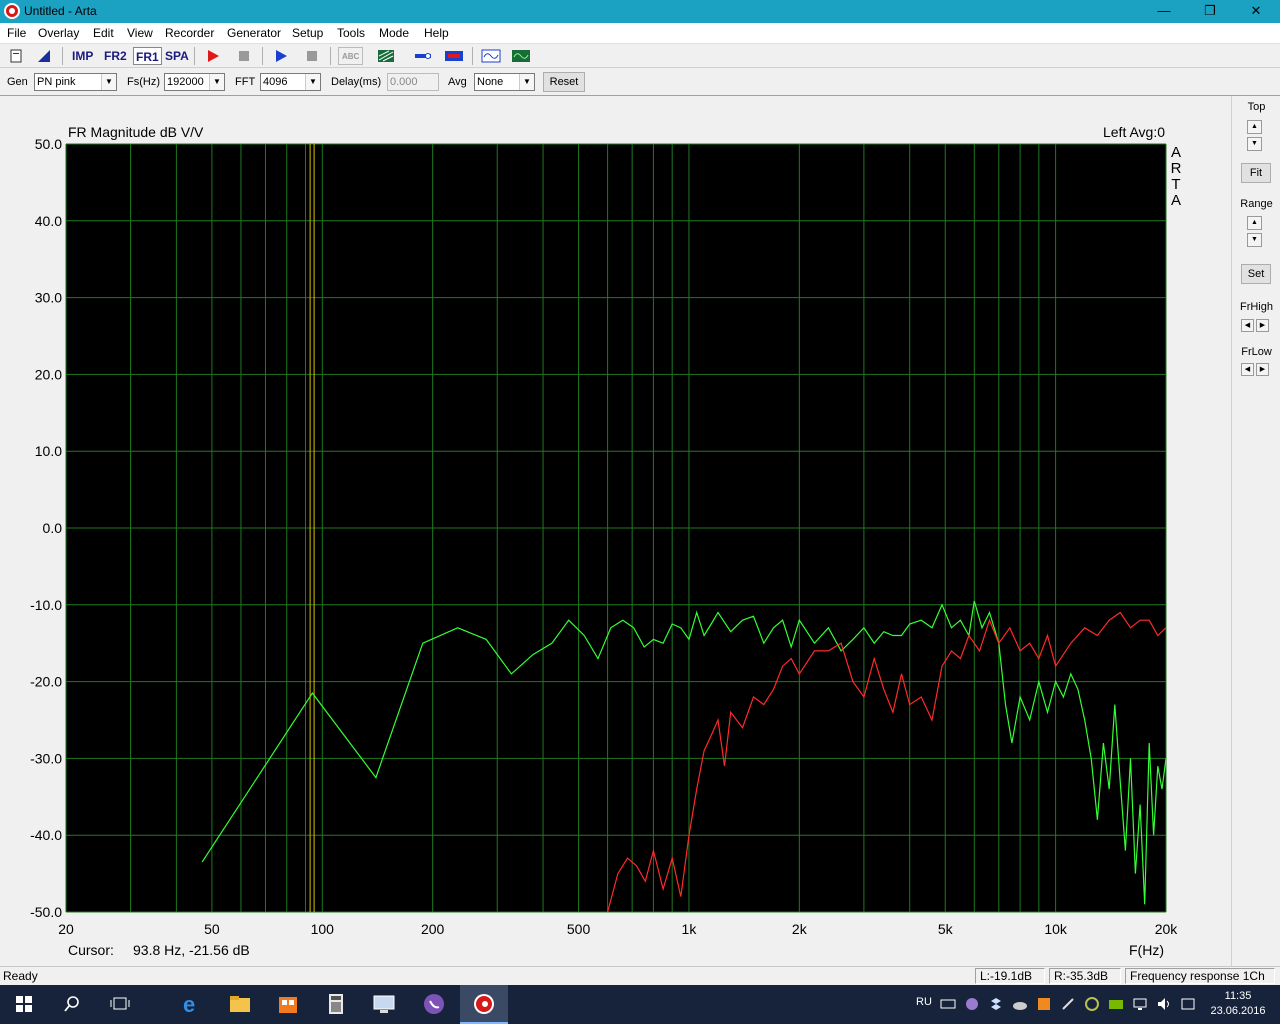 The height and width of the screenshot is (1024, 1280). I want to click on y-tick-label: -10.0, so click(46, 605).